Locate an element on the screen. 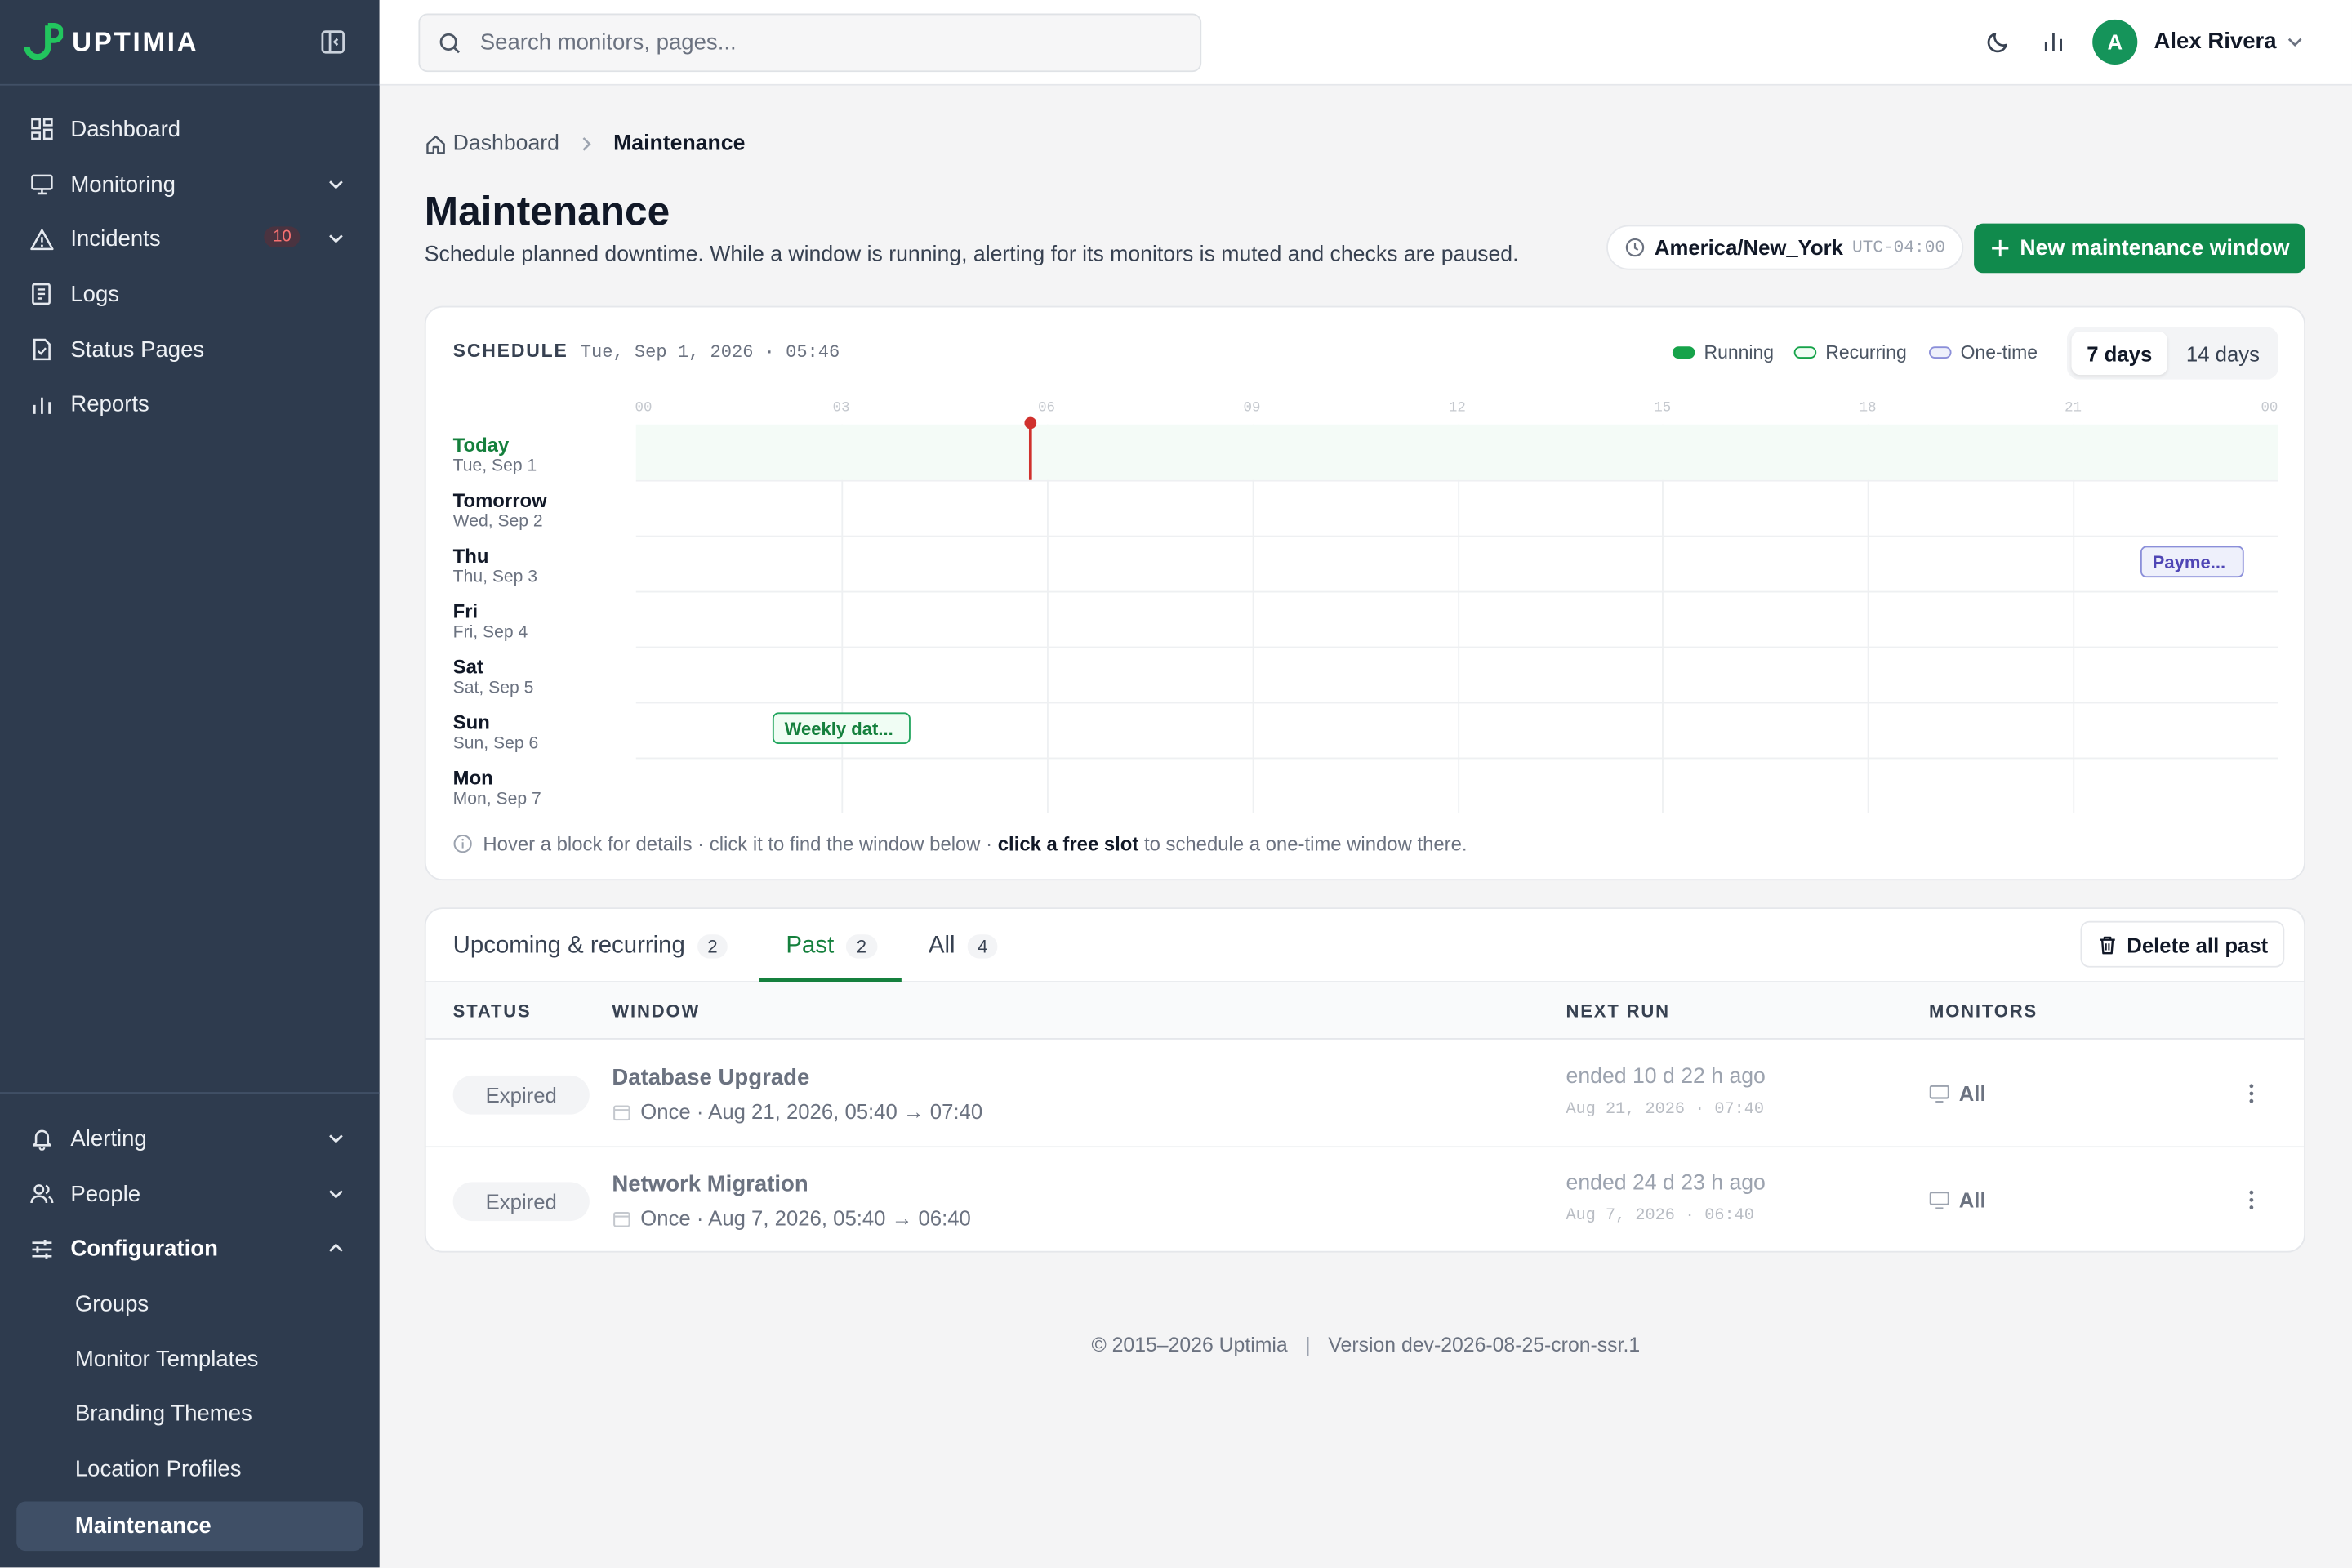  status-page-icon is located at coordinates (42, 349).